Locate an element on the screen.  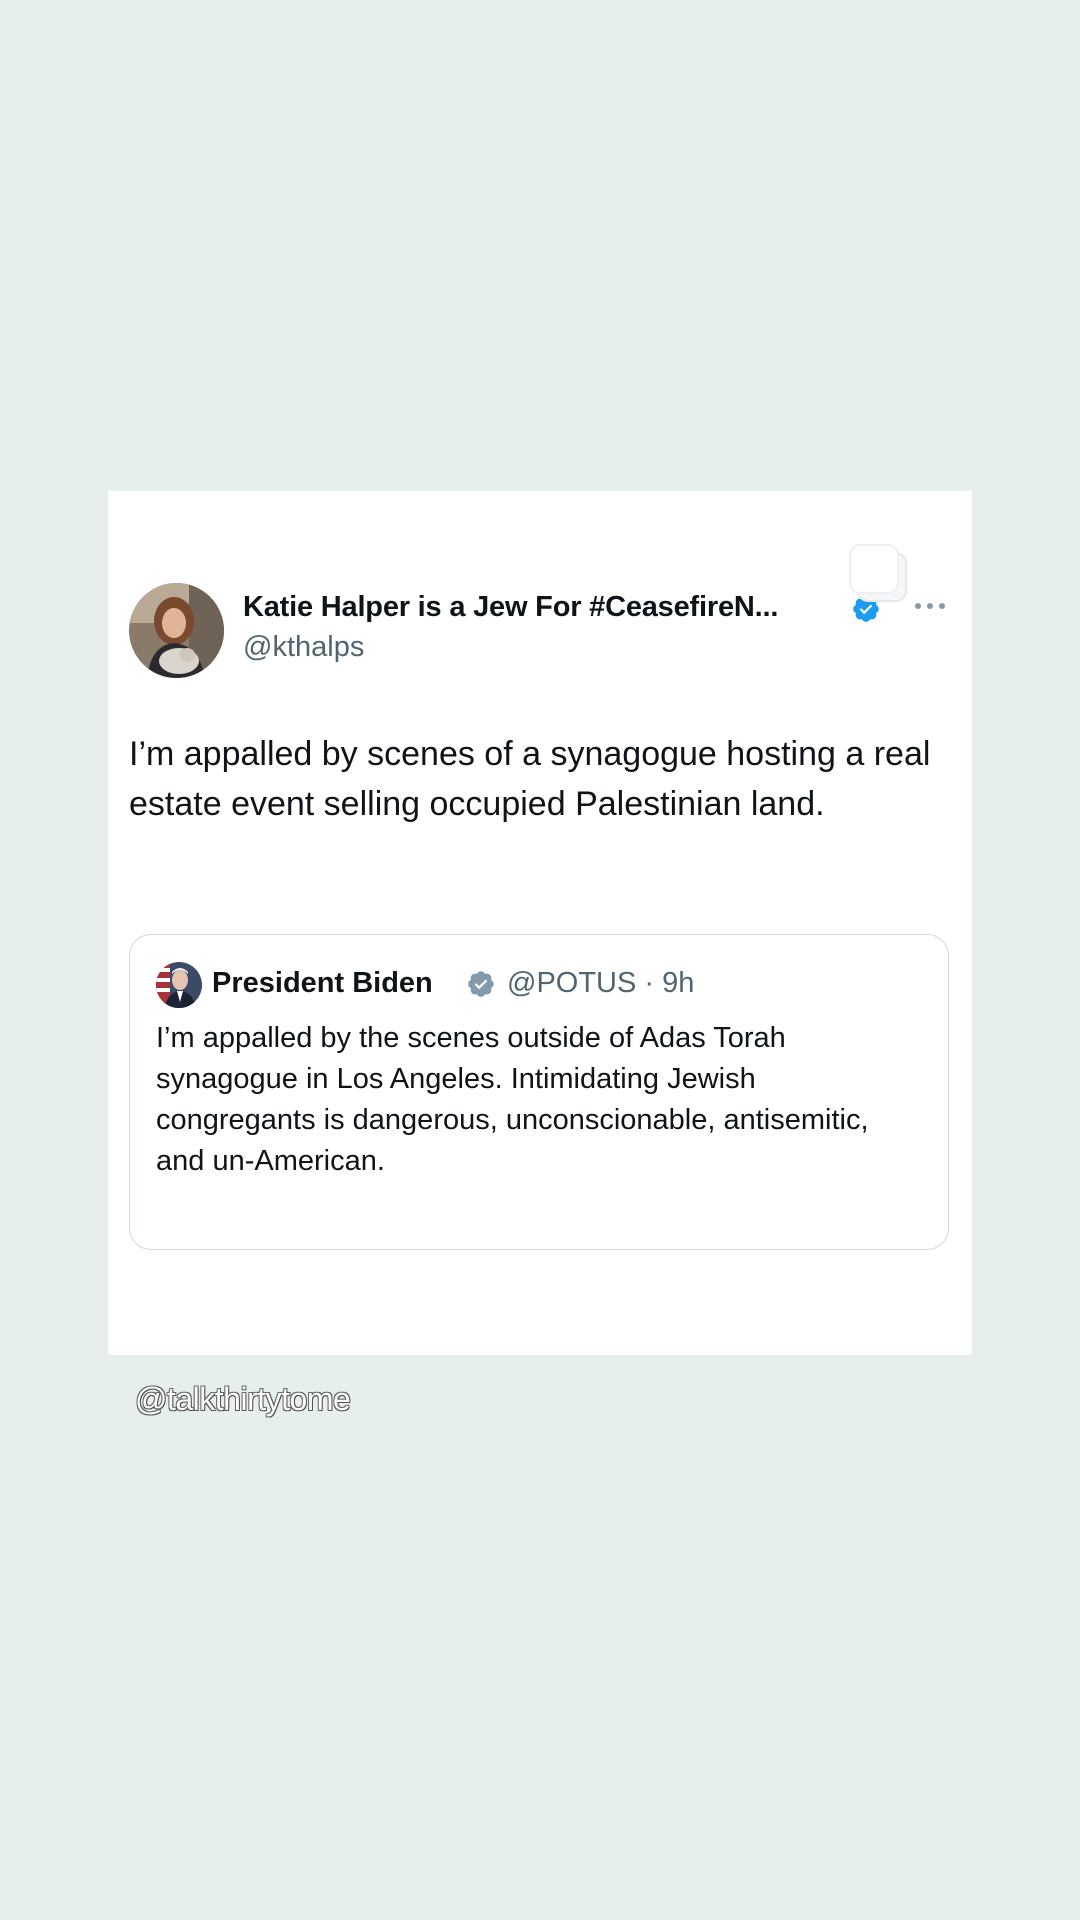
watermark: @talkthirtytome is located at coordinates (243, 1399).